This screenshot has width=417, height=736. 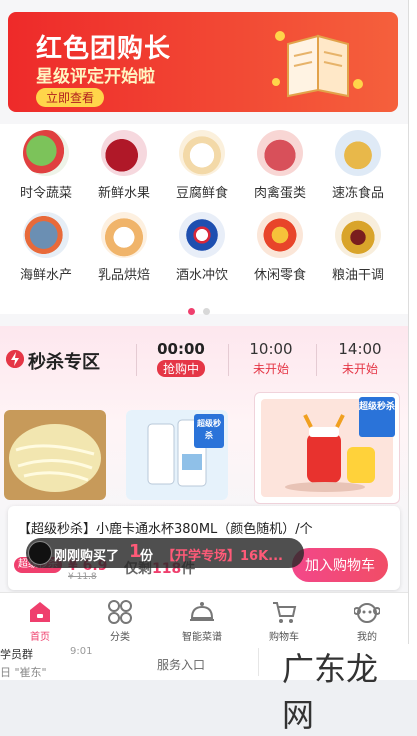 I want to click on slot-time: 00:00, so click(x=181, y=349).